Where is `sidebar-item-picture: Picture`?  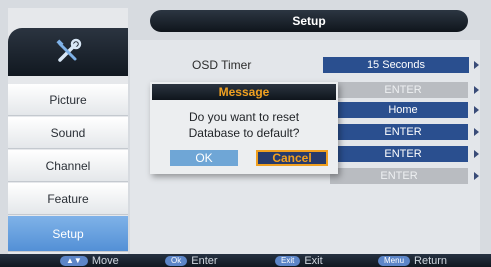
sidebar-item-picture: Picture is located at coordinates (68, 100).